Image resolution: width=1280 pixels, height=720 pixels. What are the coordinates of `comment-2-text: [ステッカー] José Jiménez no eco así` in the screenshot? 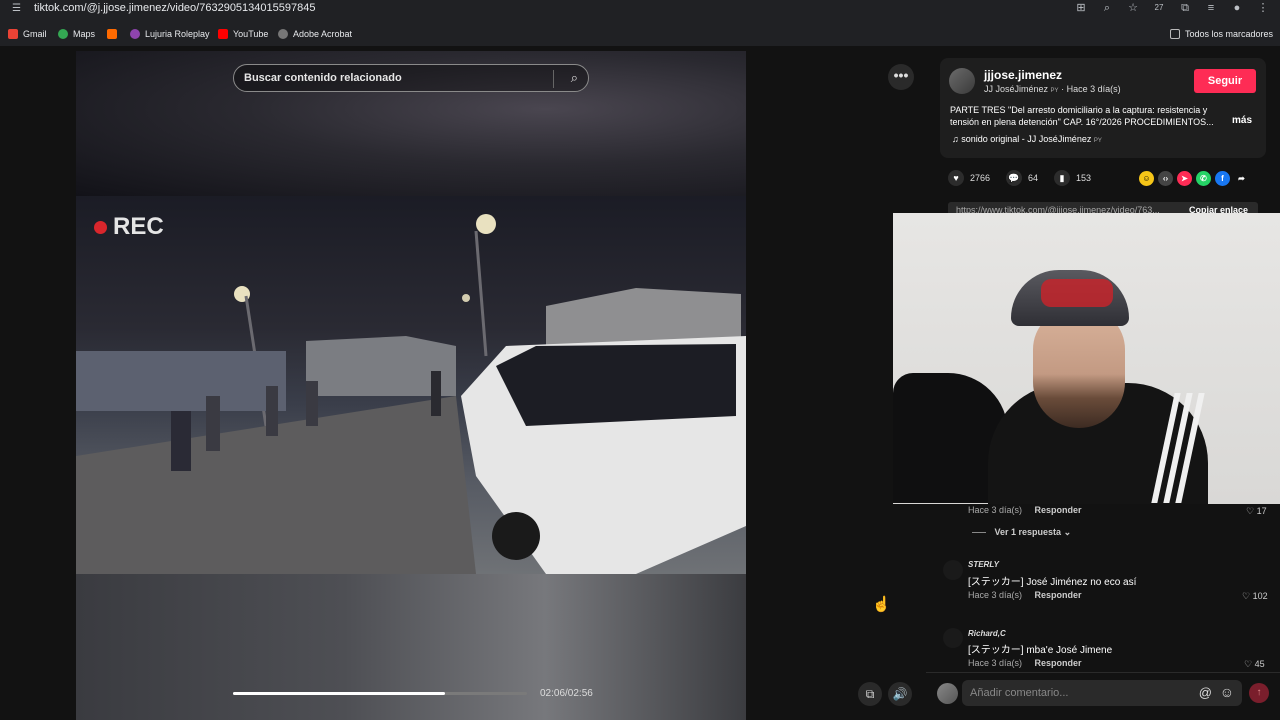 It's located at (1052, 582).